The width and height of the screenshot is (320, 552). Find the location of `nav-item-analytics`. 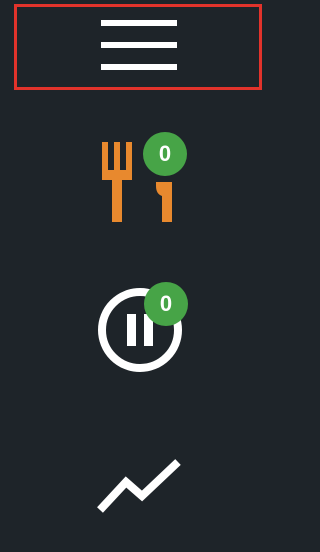

nav-item-analytics is located at coordinates (140, 495).